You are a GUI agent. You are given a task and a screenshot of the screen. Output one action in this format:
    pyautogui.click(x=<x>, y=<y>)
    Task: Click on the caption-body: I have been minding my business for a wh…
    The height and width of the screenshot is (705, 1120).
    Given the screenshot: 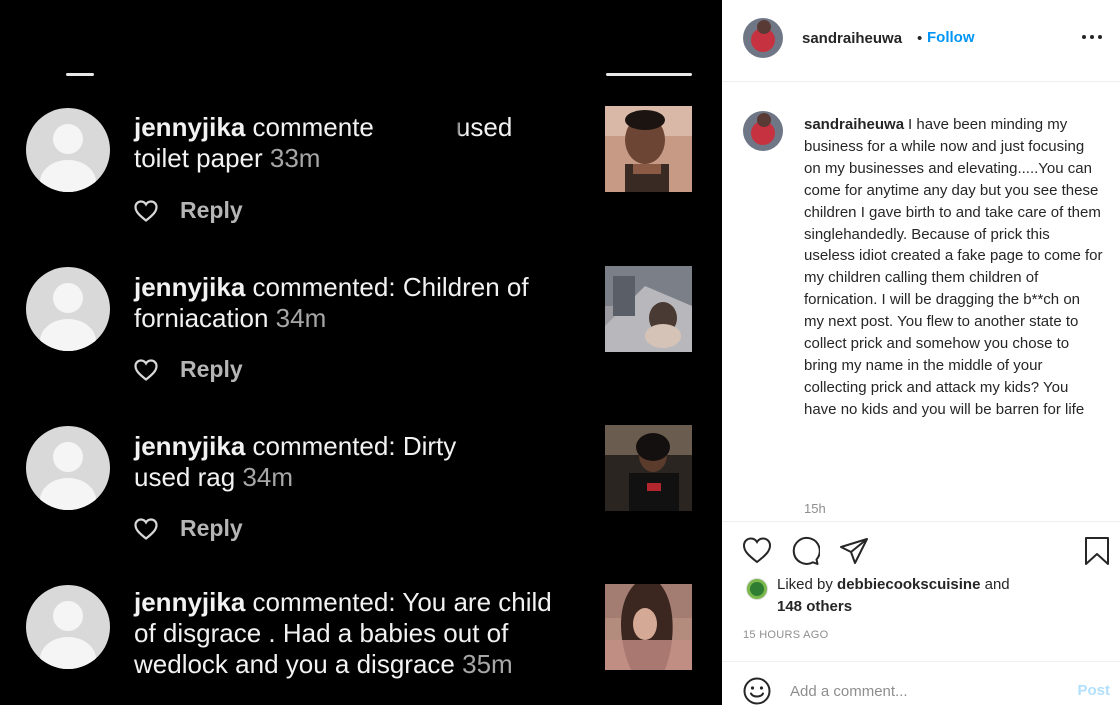 What is the action you would take?
    pyautogui.click(x=953, y=267)
    